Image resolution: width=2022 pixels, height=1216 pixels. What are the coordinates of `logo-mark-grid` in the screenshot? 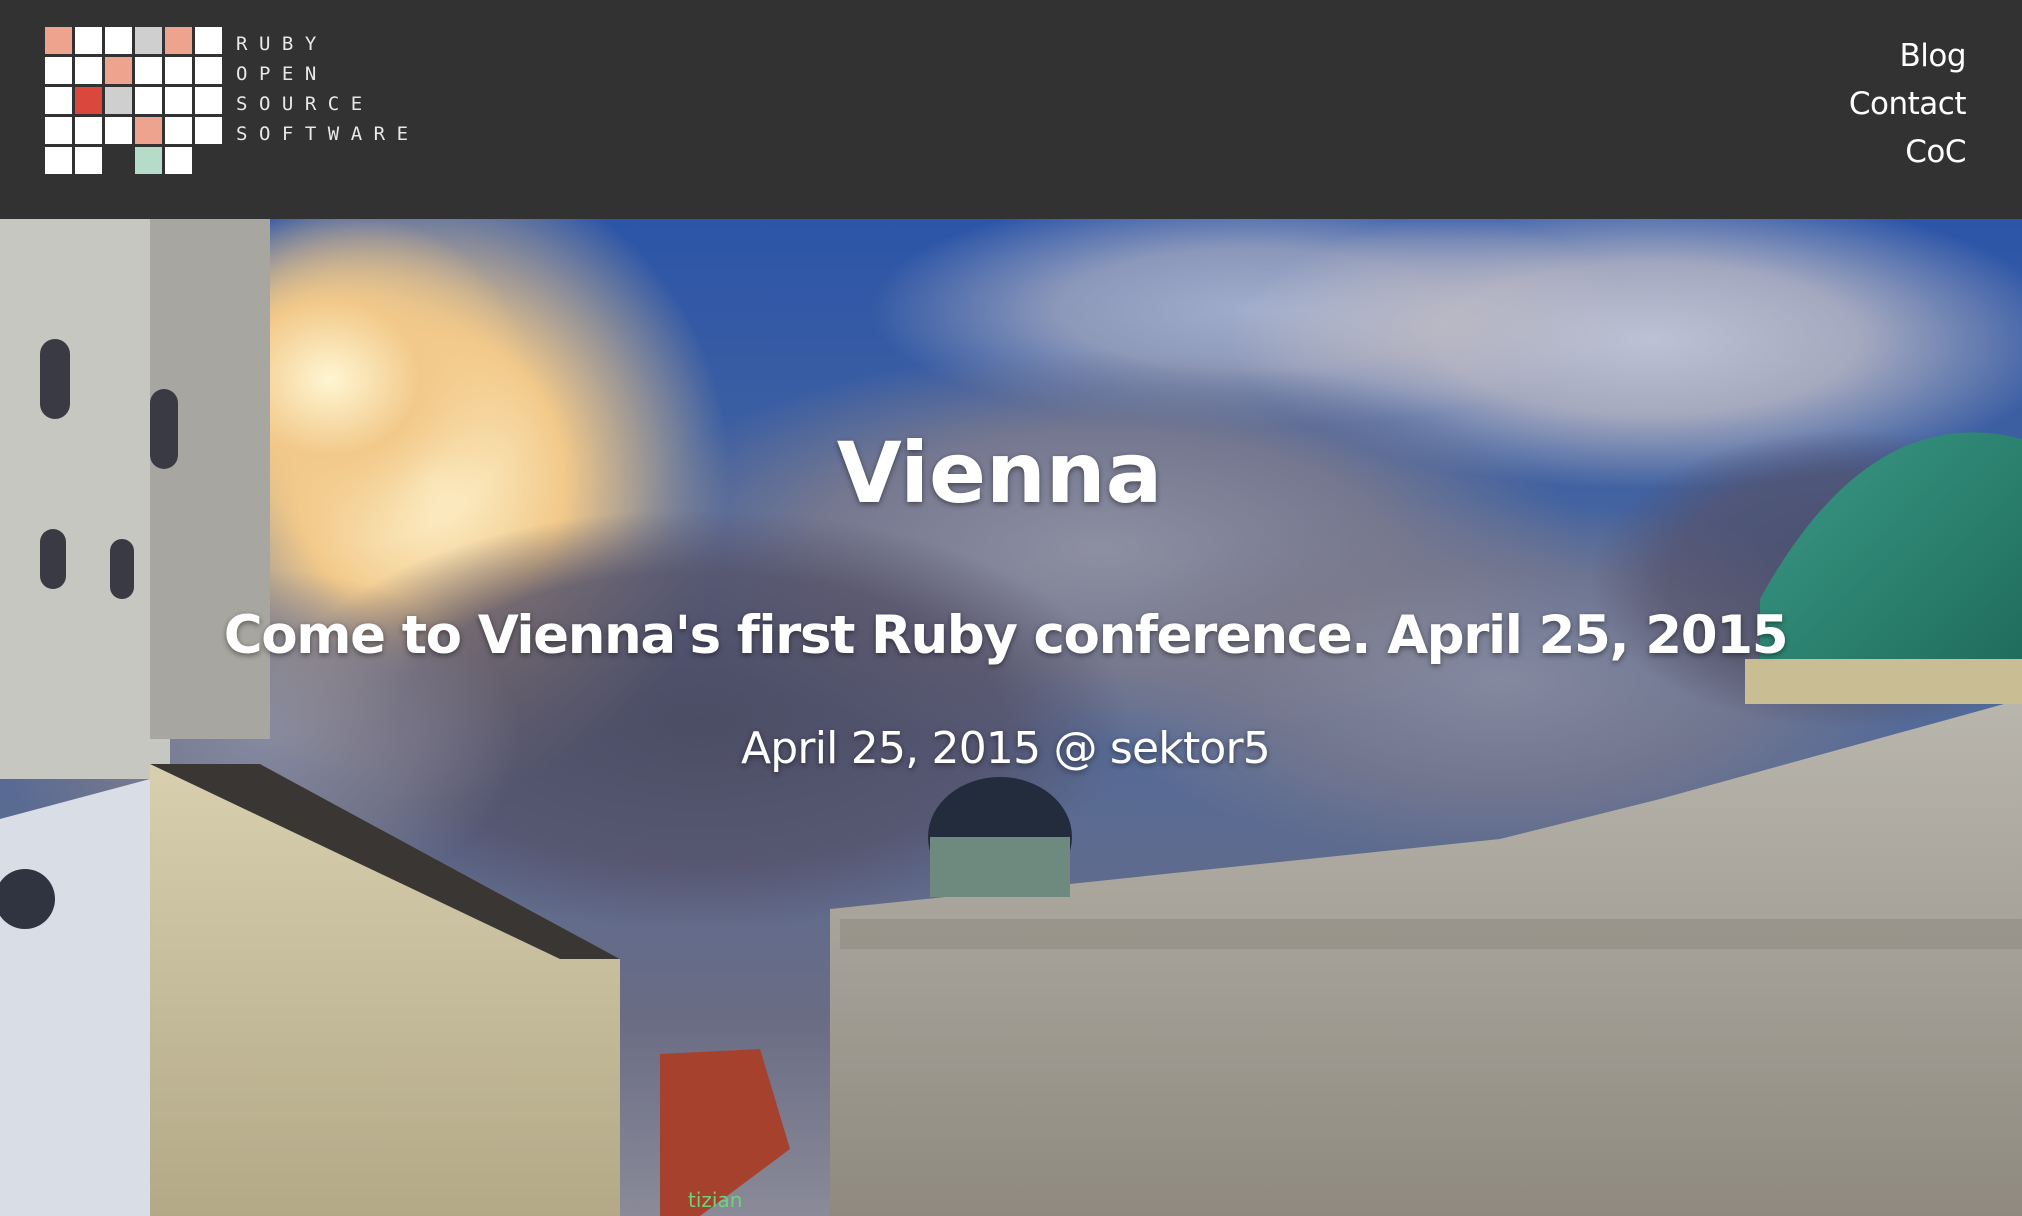 It's located at (133, 100).